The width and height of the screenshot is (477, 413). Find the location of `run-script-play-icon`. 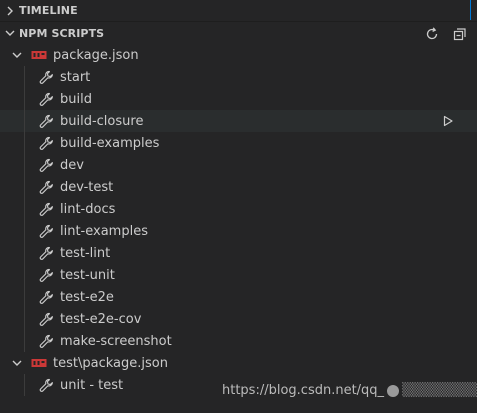

run-script-play-icon is located at coordinates (448, 121).